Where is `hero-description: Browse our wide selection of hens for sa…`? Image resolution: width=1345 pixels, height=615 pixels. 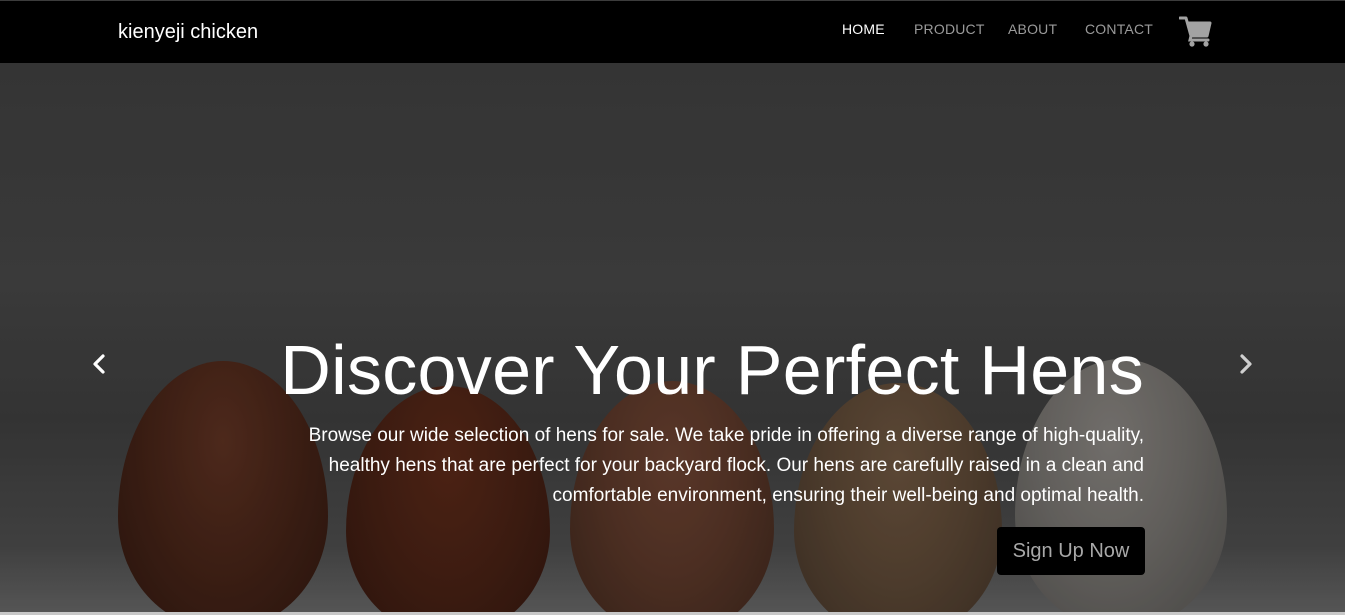
hero-description: Browse our wide selection of hens for sa… is located at coordinates (726, 465).